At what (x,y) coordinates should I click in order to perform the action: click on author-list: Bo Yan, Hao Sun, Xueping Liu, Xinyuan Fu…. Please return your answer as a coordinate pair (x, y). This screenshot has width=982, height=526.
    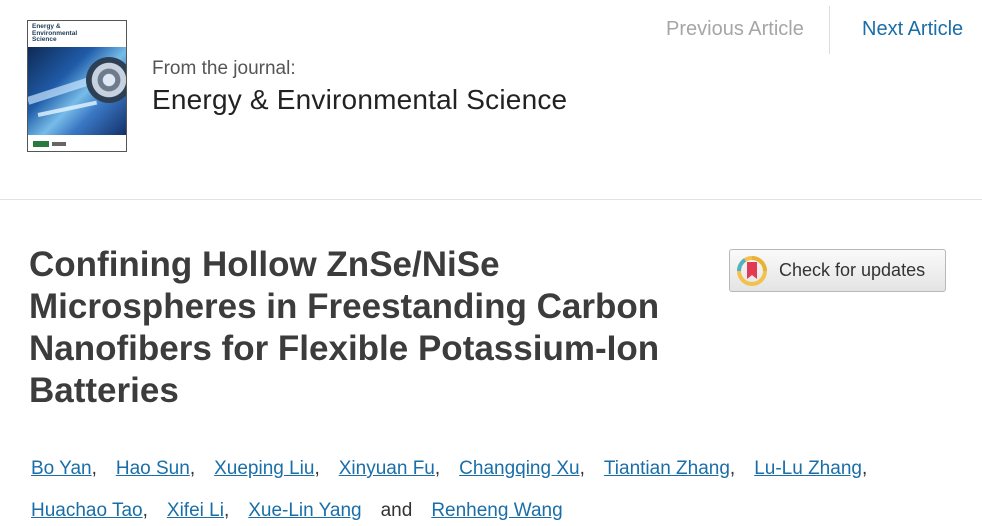
    Looking at the image, I should click on (496, 487).